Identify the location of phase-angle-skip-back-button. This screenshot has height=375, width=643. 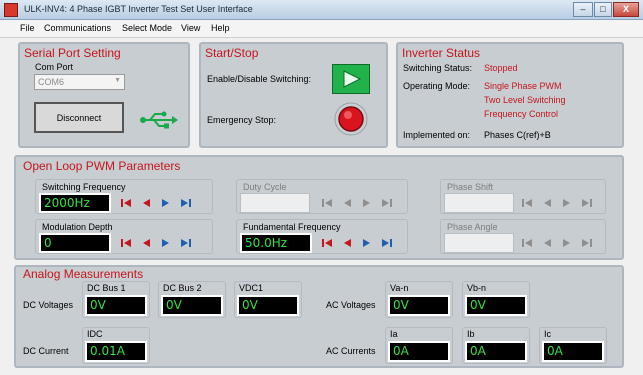
(527, 243).